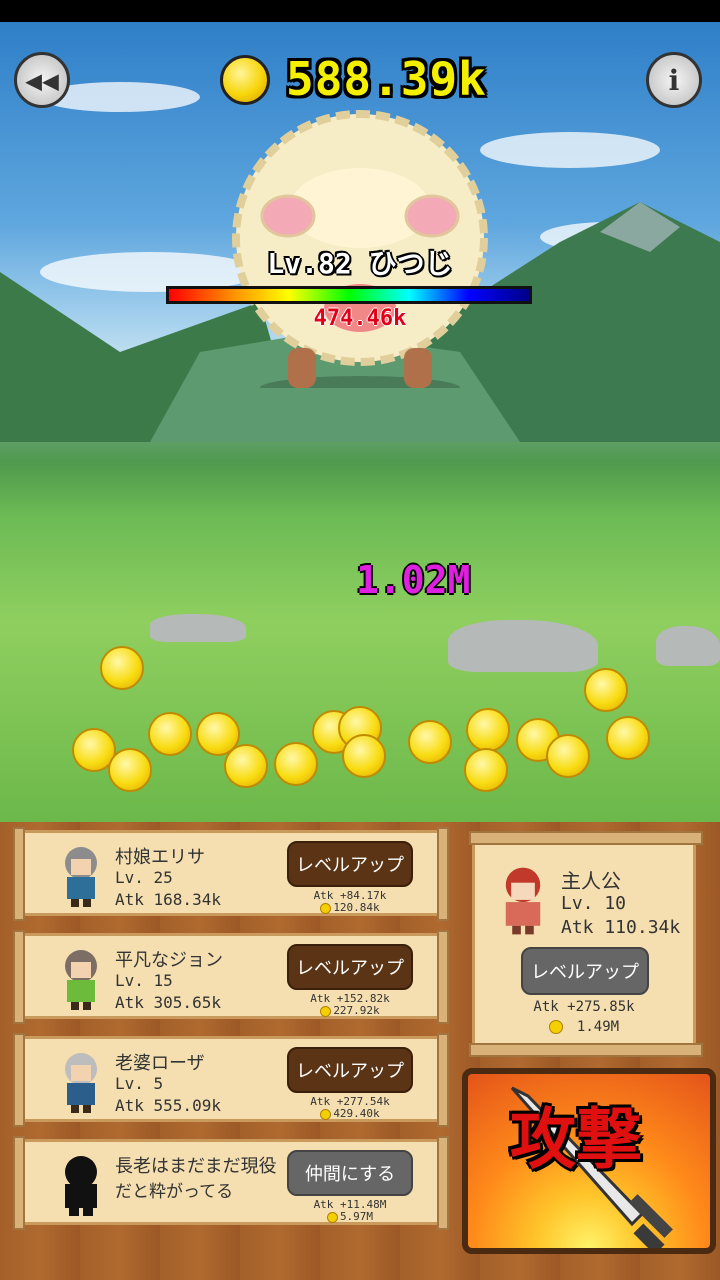  What do you see at coordinates (349, 295) in the screenshot?
I see `enemy-hp-bar` at bounding box center [349, 295].